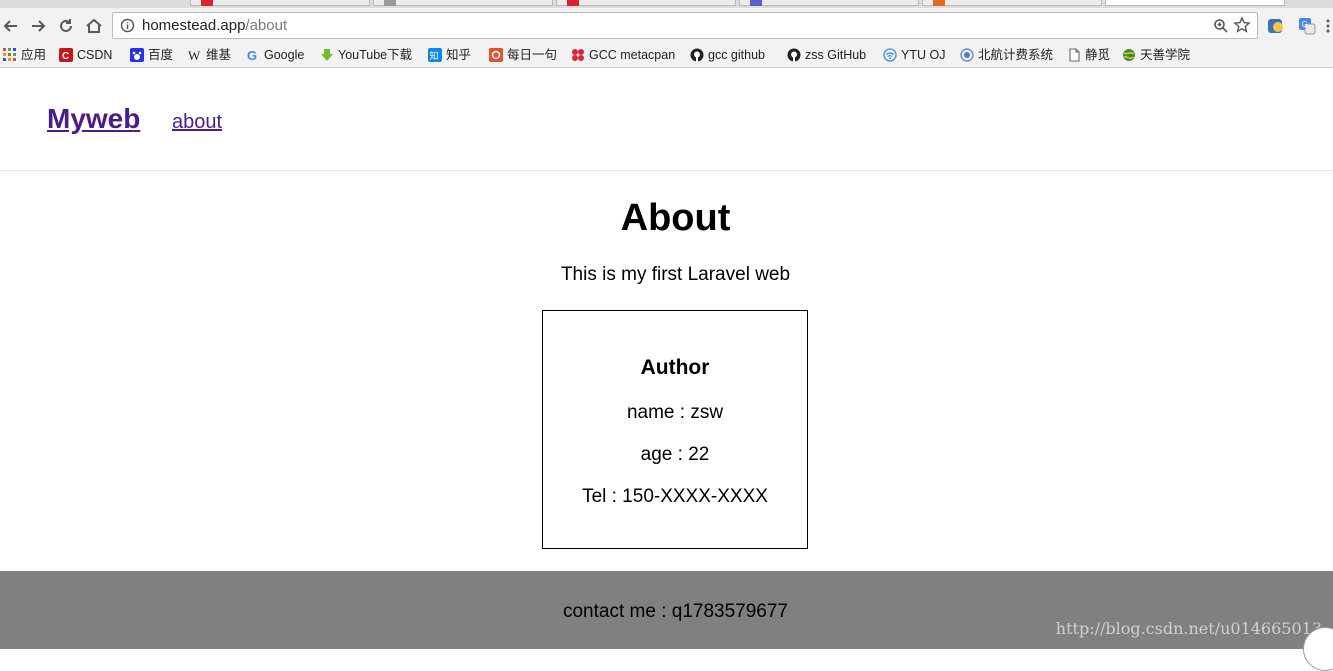  What do you see at coordinates (94, 26) in the screenshot?
I see `home-icon` at bounding box center [94, 26].